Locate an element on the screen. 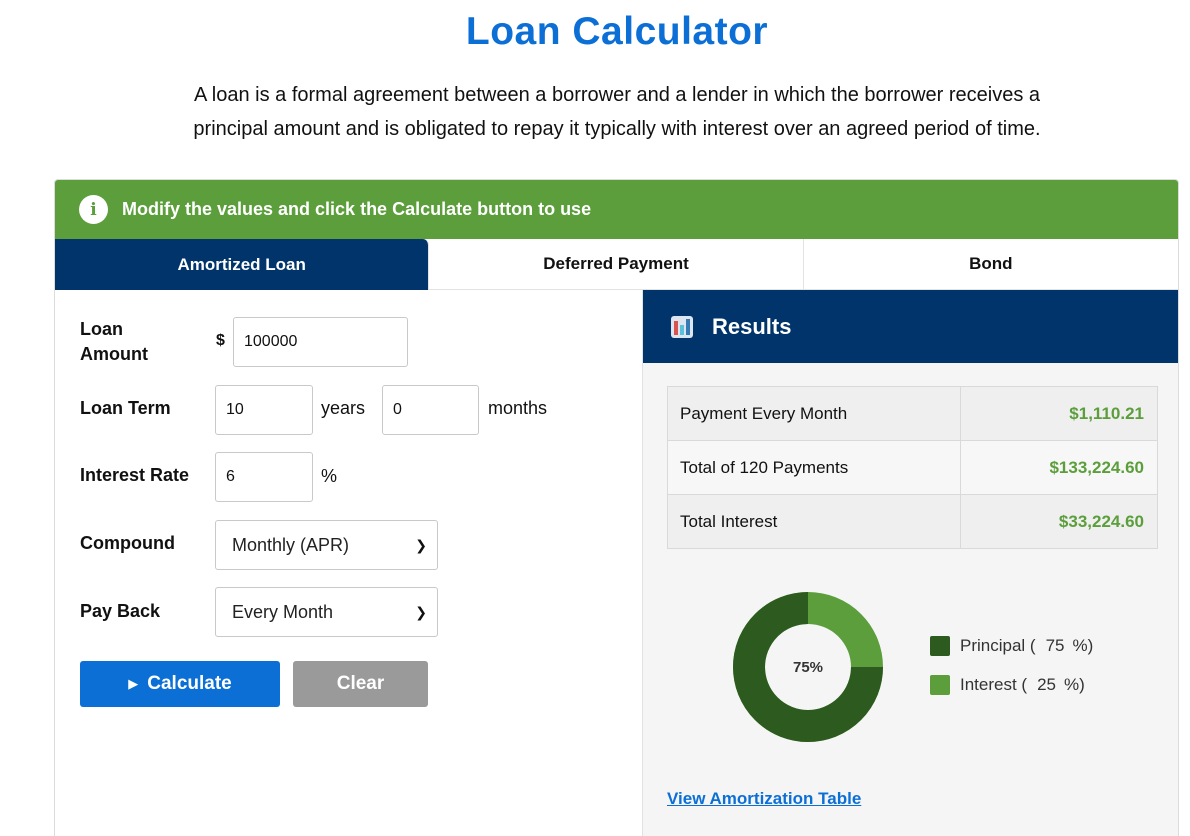 The image size is (1190, 836). result-value: $133,224.60 is located at coordinates (1059, 467).